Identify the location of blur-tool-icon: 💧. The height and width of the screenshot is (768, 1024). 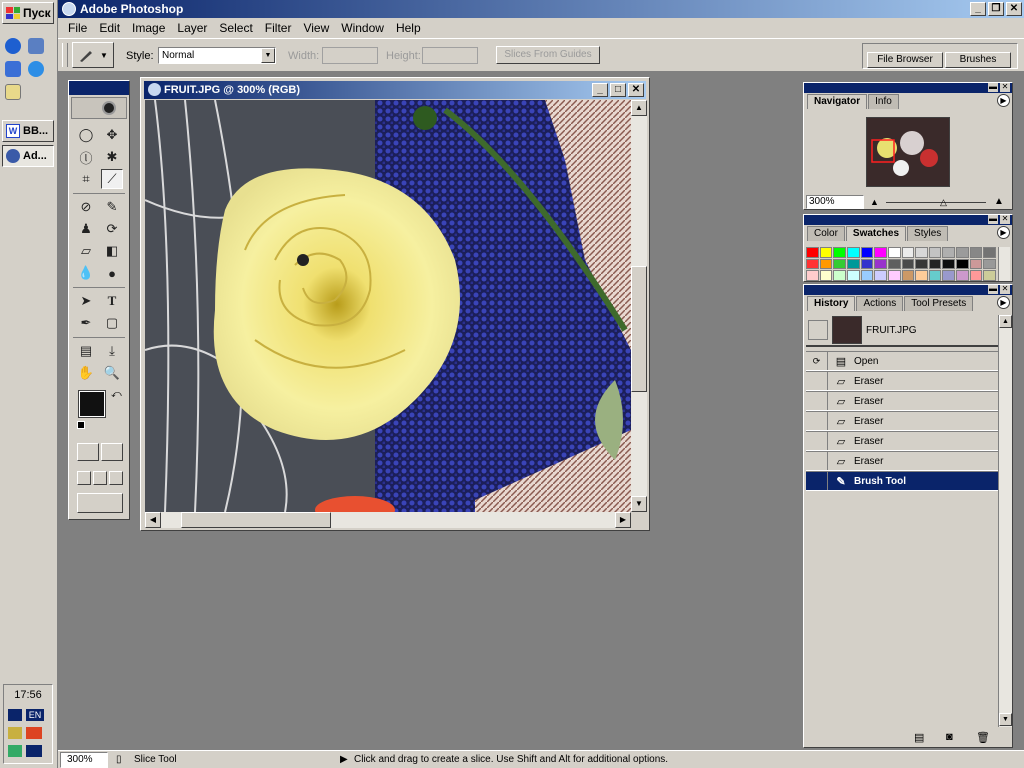
(86, 273).